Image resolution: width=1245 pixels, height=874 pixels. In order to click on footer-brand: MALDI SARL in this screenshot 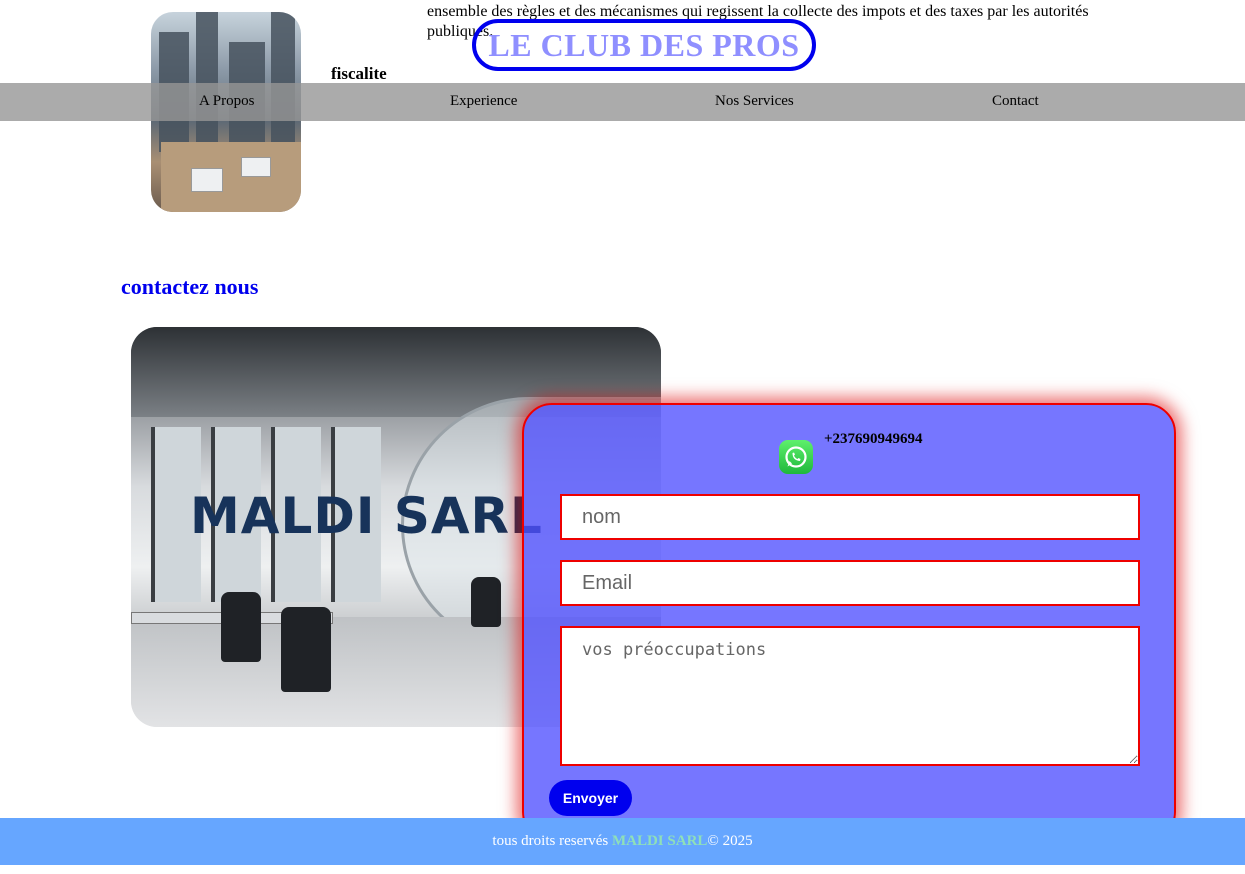, I will do `click(659, 841)`.